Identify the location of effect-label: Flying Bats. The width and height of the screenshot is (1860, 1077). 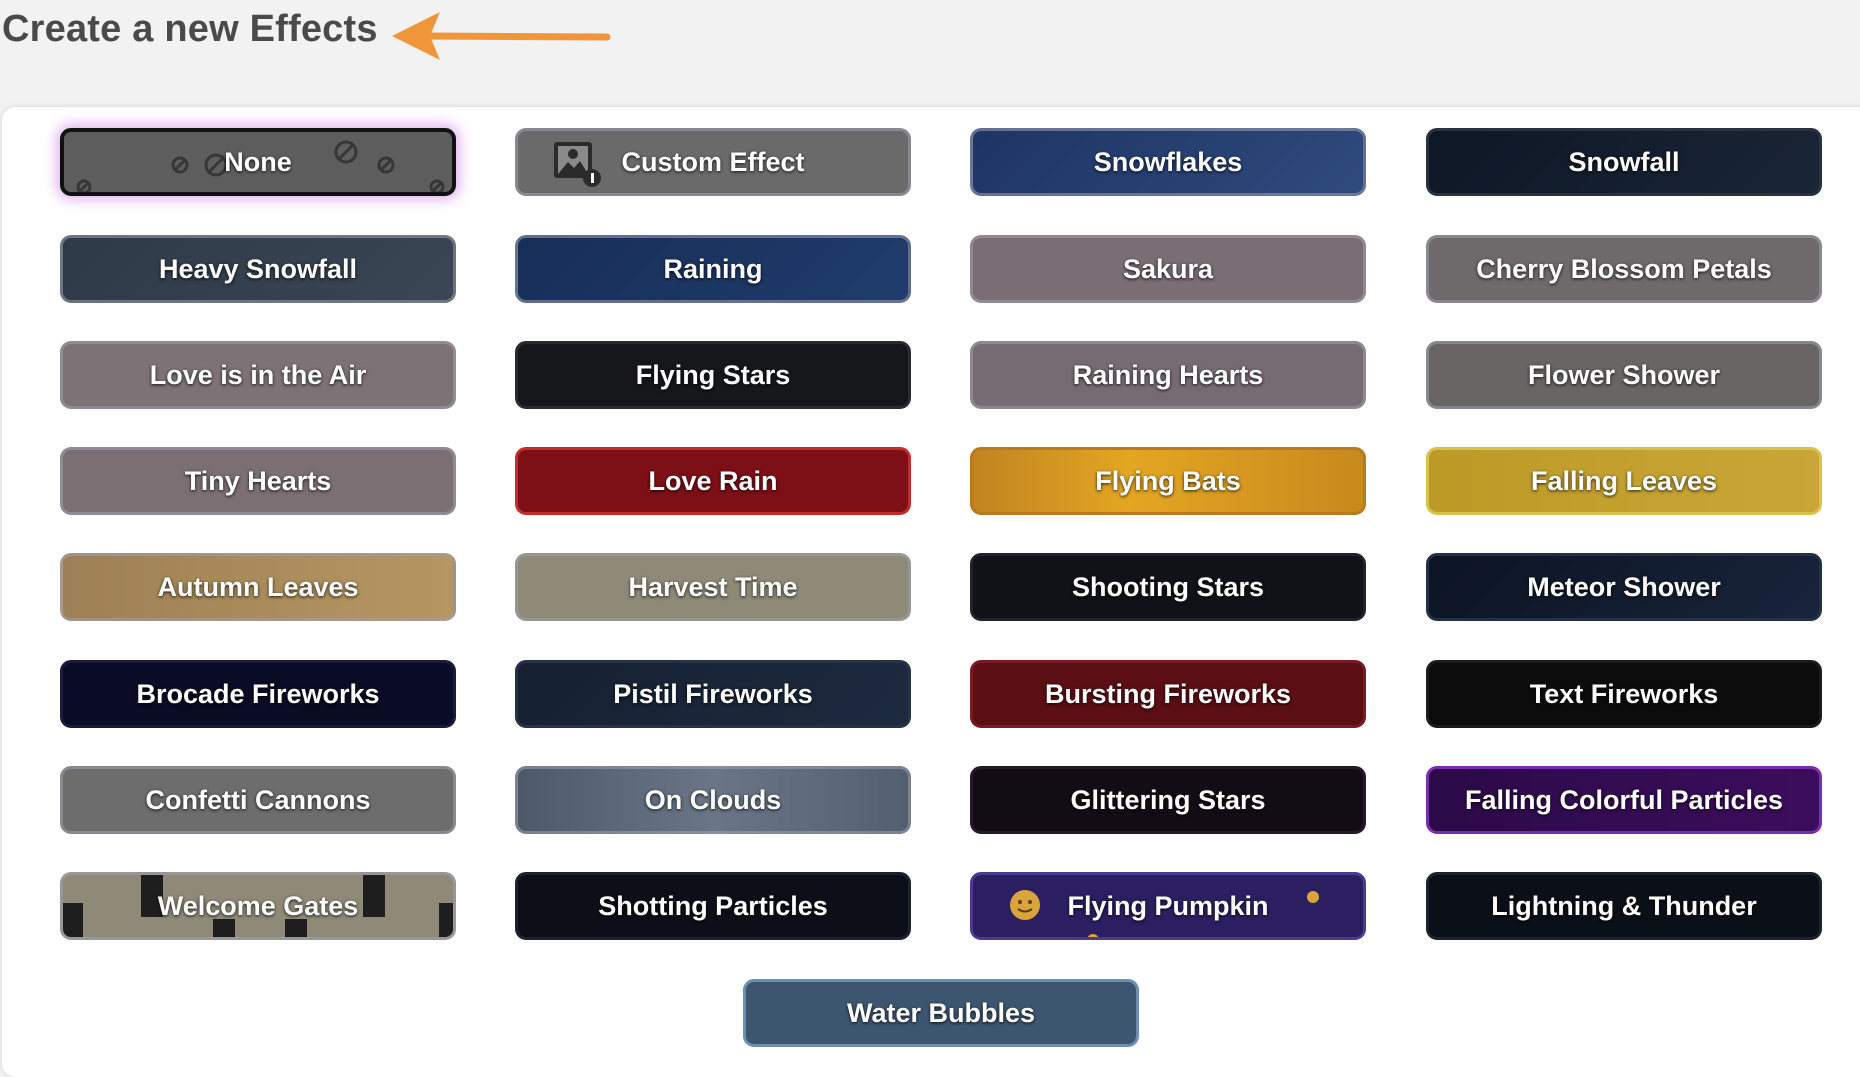
(1168, 480).